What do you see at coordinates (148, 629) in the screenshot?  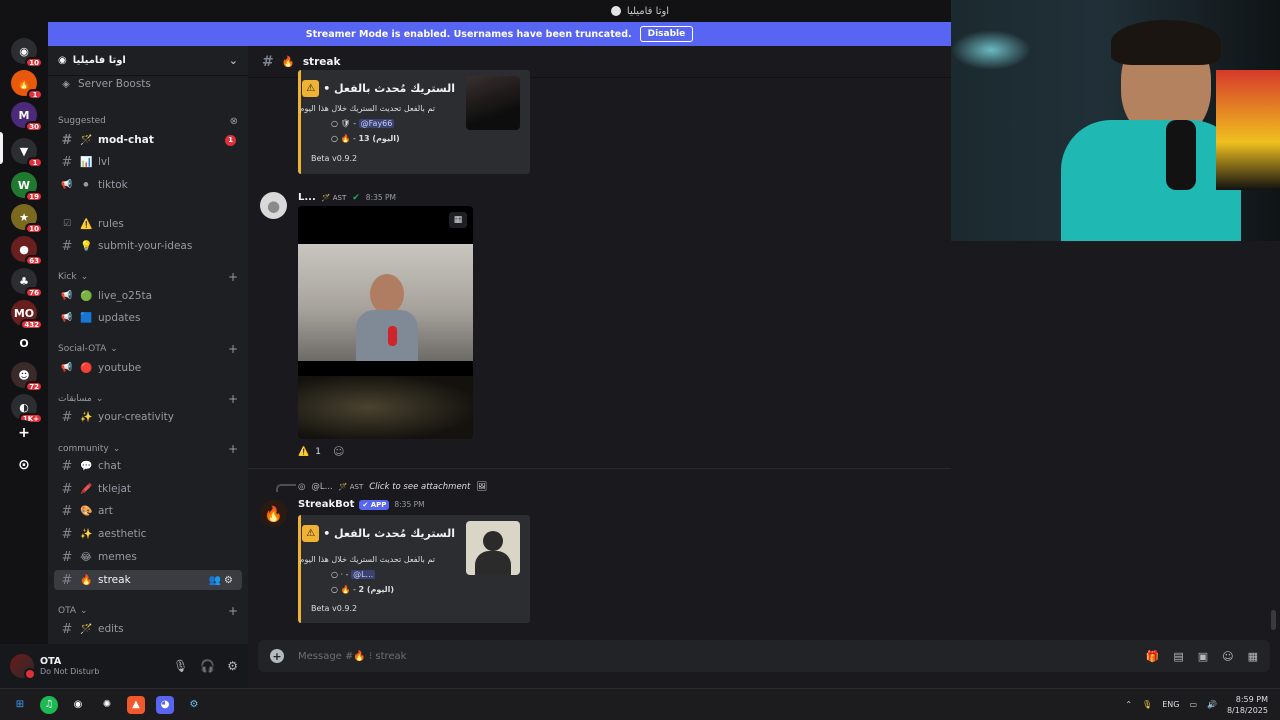 I see `channel-edits: # 🪄 edits` at bounding box center [148, 629].